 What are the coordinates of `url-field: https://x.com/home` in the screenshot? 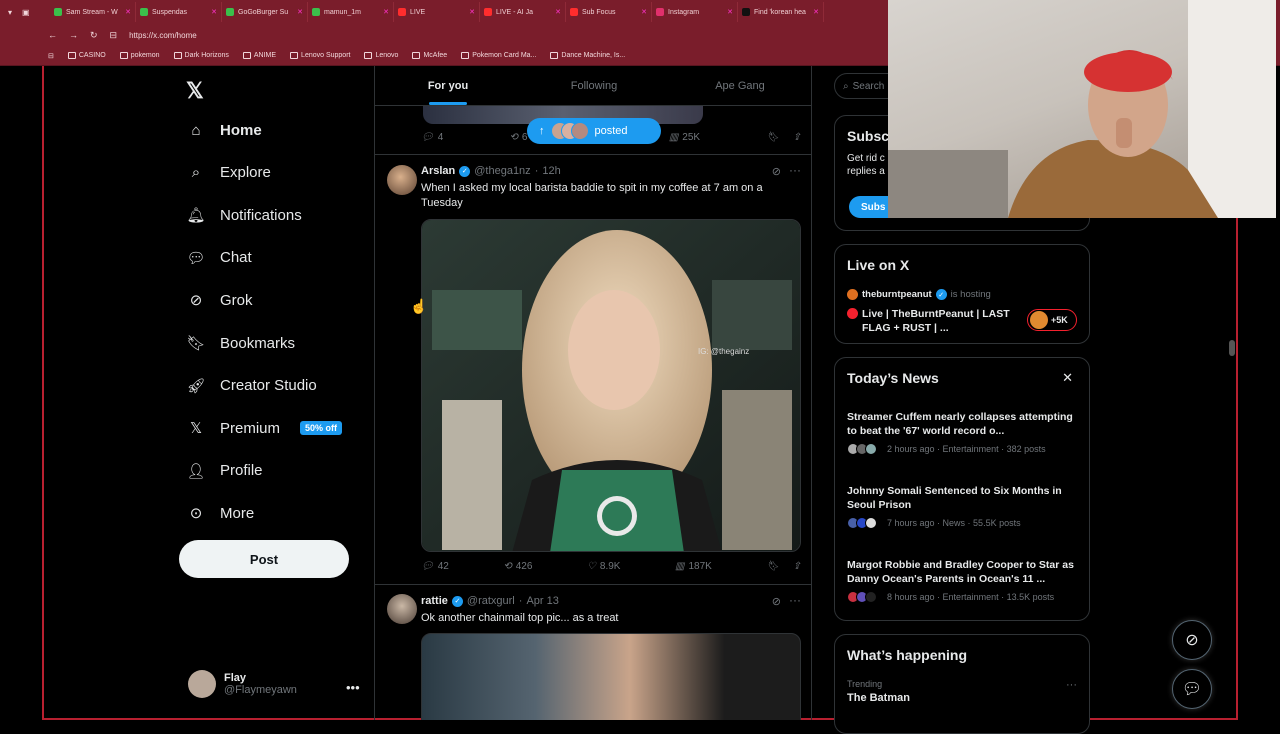 It's located at (163, 35).